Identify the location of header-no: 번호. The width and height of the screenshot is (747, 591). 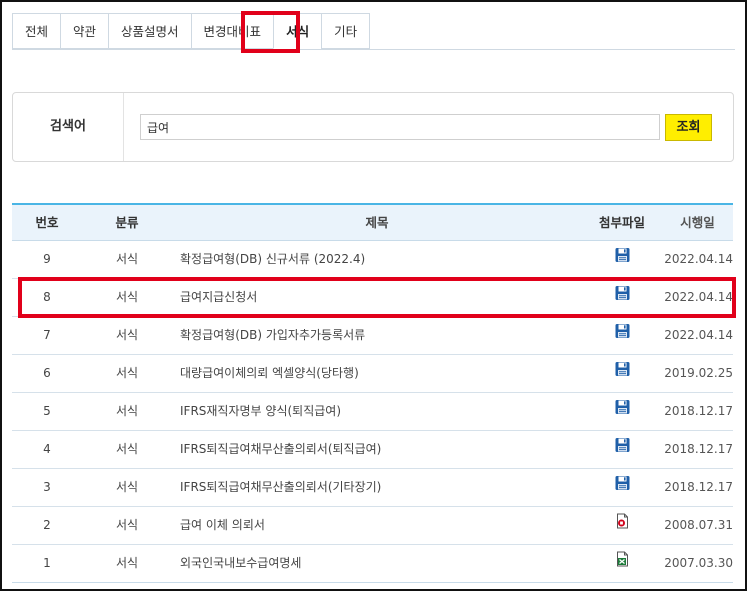
(47, 222).